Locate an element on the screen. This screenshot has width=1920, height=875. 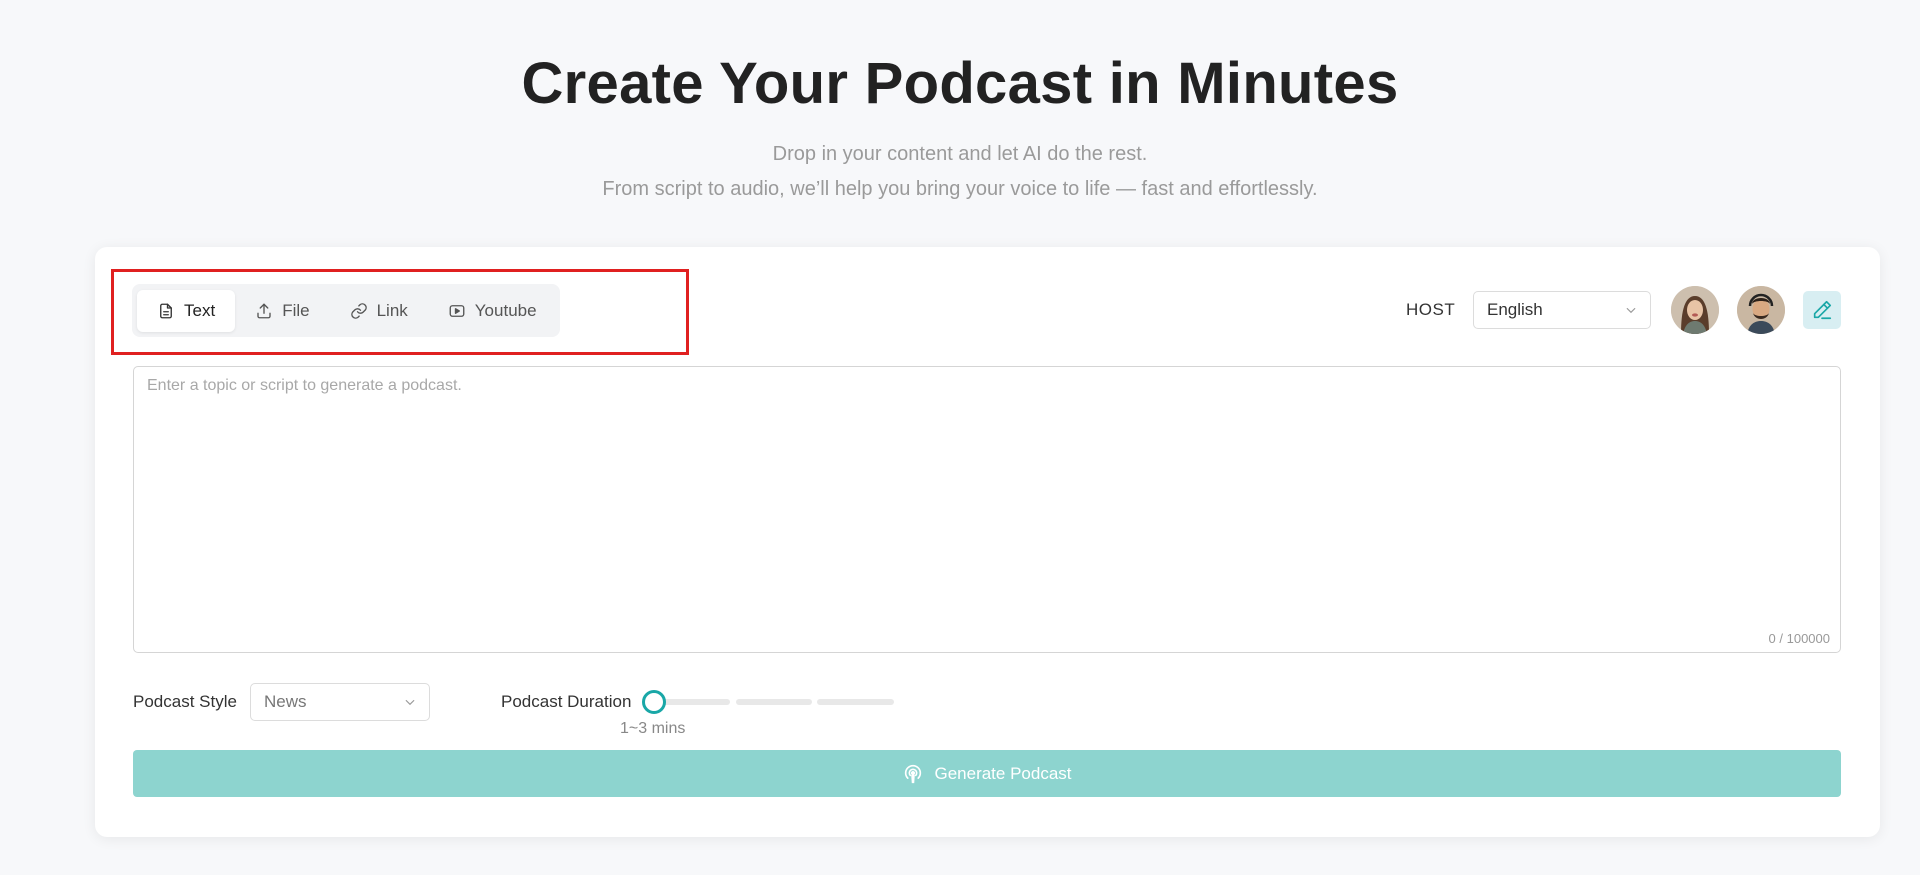
tab-youtube: Youtube is located at coordinates (492, 311).